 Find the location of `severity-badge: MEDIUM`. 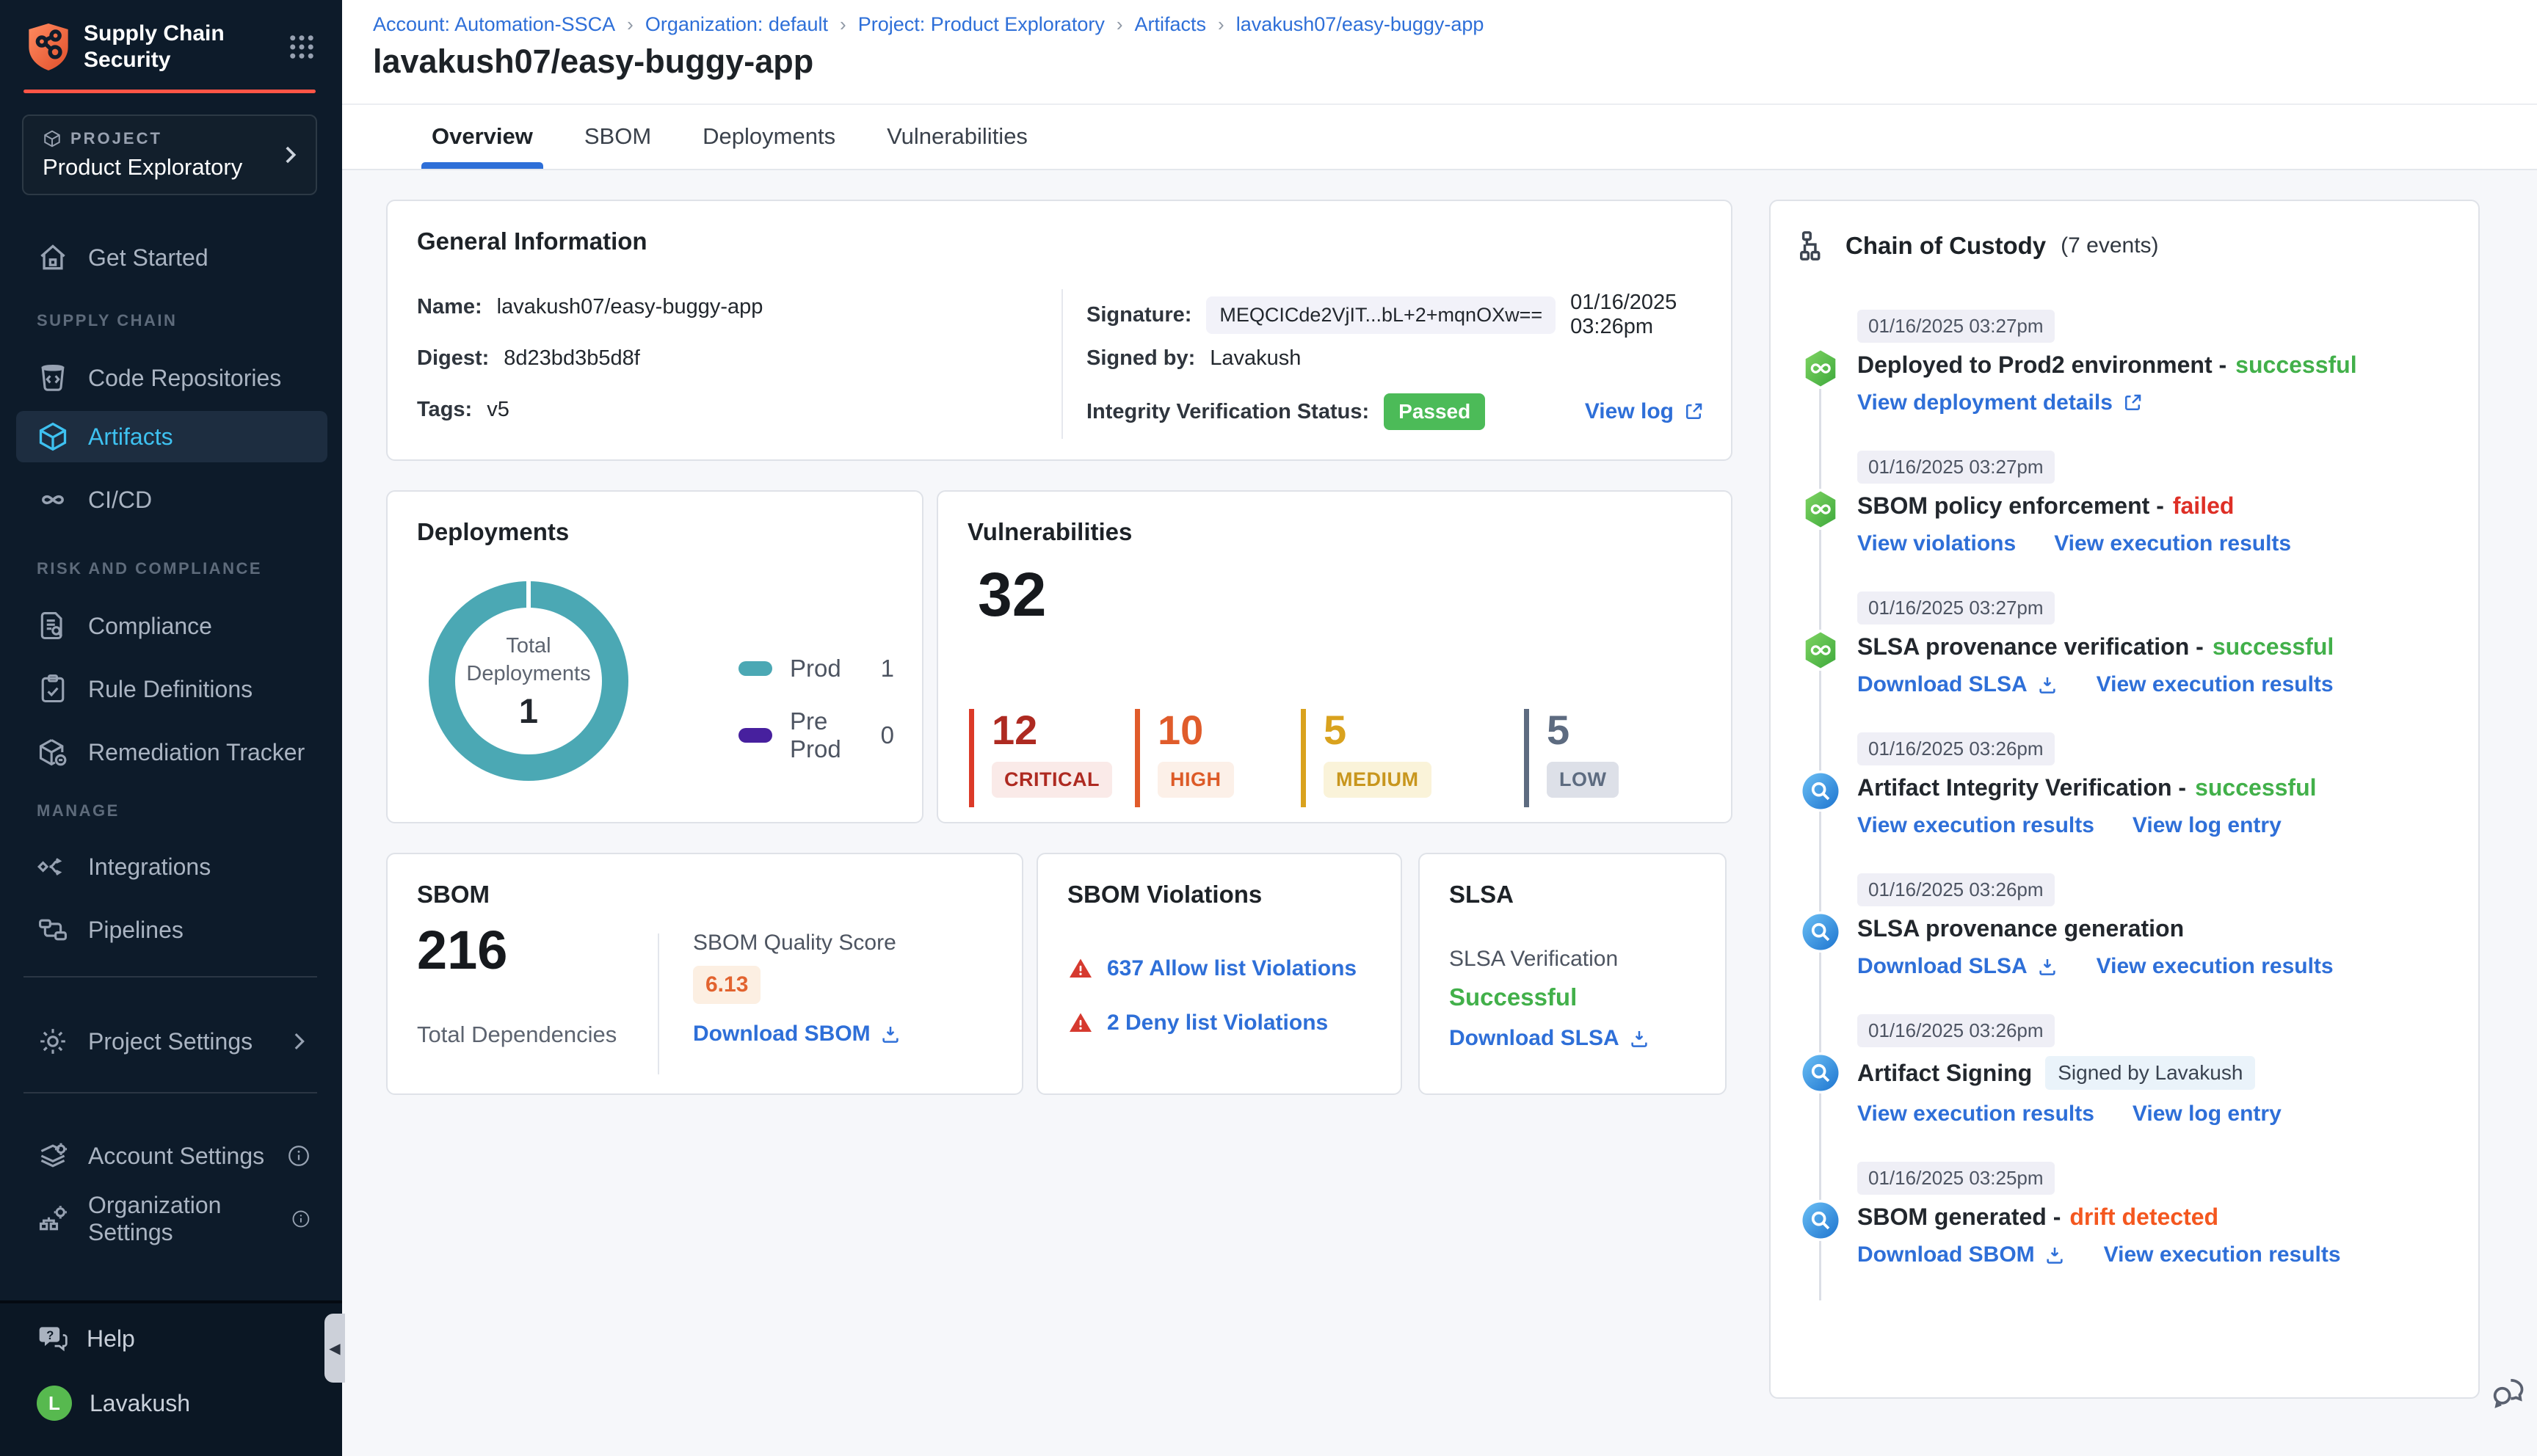

severity-badge: MEDIUM is located at coordinates (1377, 780).